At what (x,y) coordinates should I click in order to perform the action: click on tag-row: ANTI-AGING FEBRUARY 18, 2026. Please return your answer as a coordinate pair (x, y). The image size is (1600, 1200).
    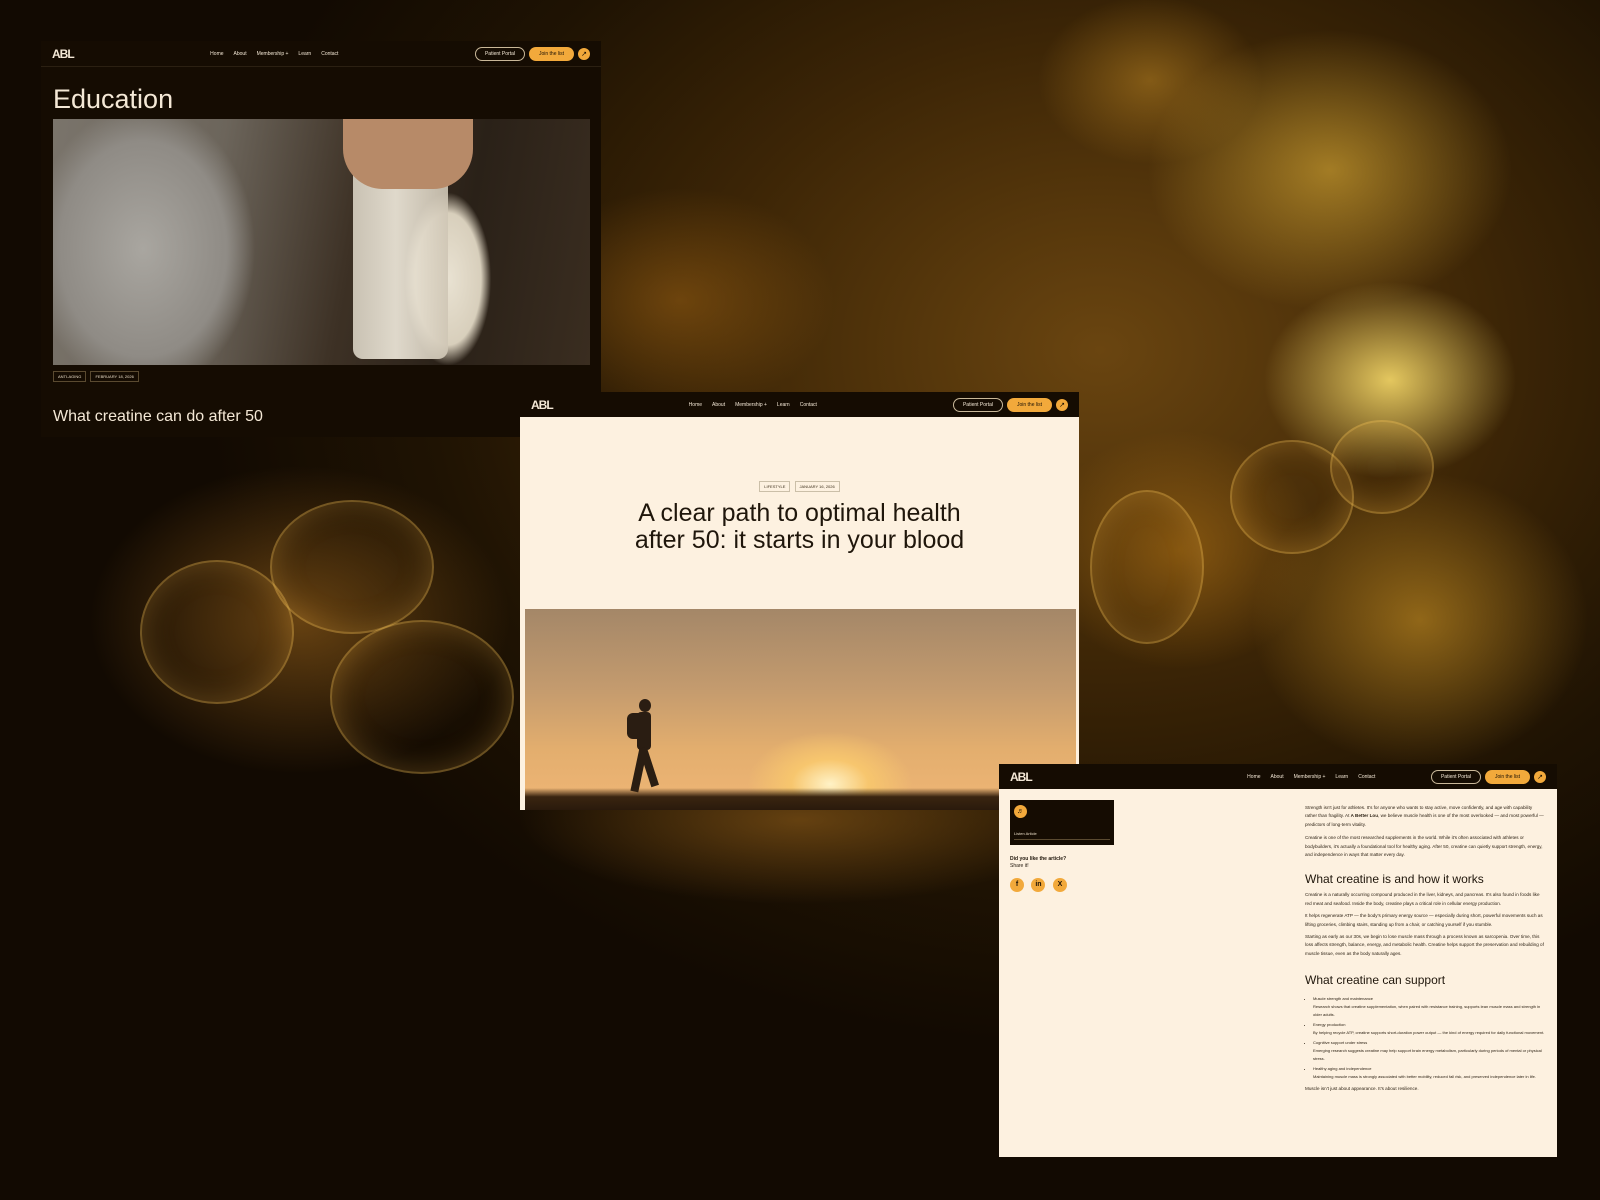
    Looking at the image, I should click on (96, 376).